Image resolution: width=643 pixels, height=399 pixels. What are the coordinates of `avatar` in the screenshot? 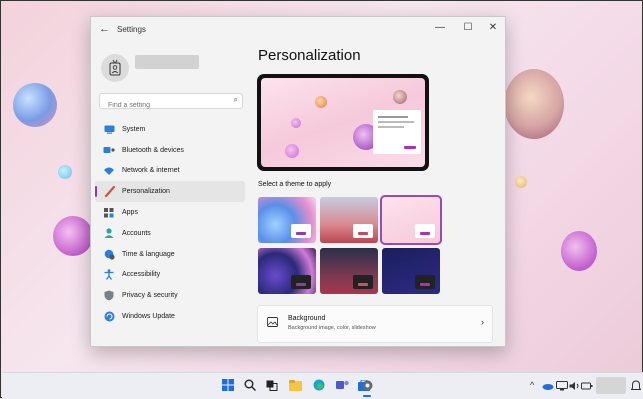 It's located at (115, 68).